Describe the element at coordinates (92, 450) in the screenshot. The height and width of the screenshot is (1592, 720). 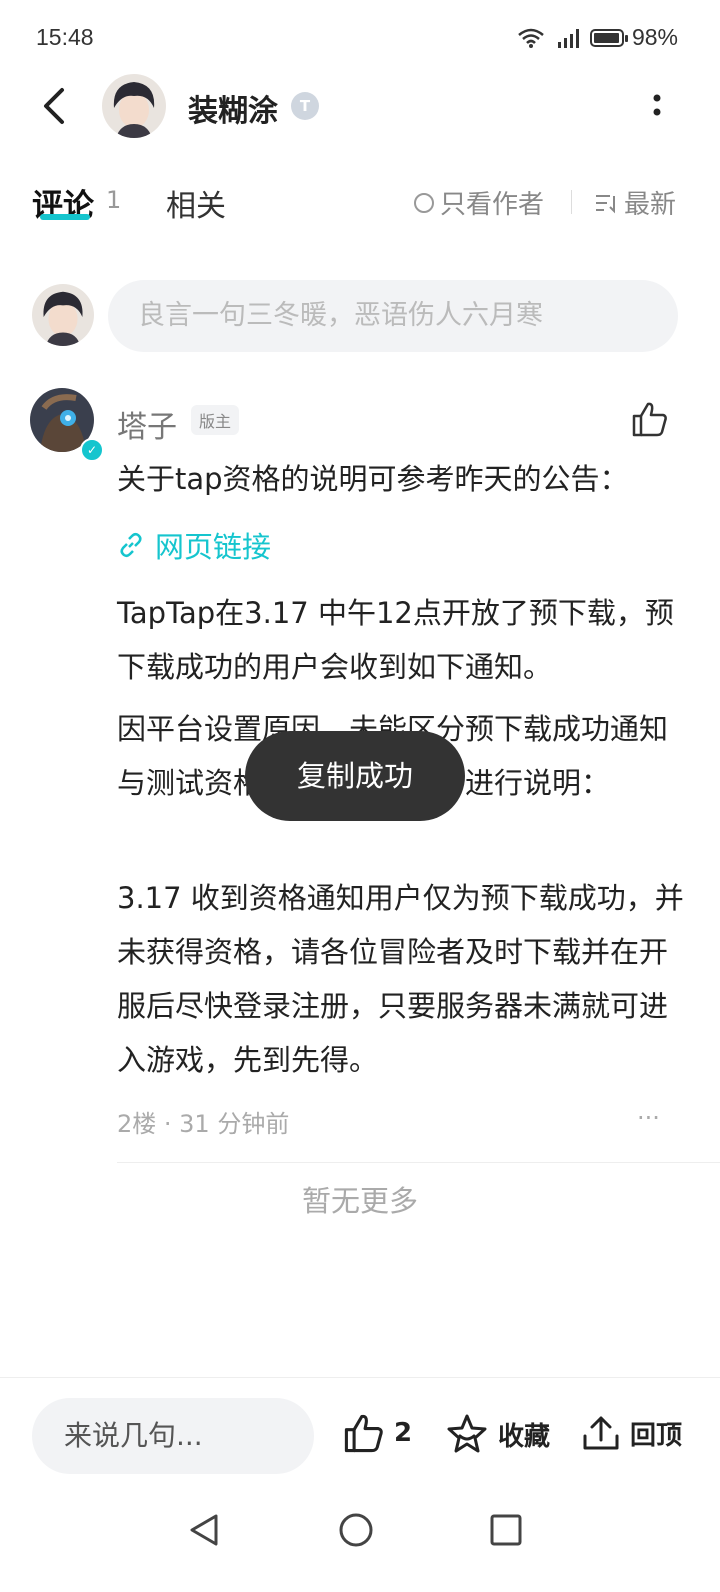
I see `verified-badge-icon: ✓` at that location.